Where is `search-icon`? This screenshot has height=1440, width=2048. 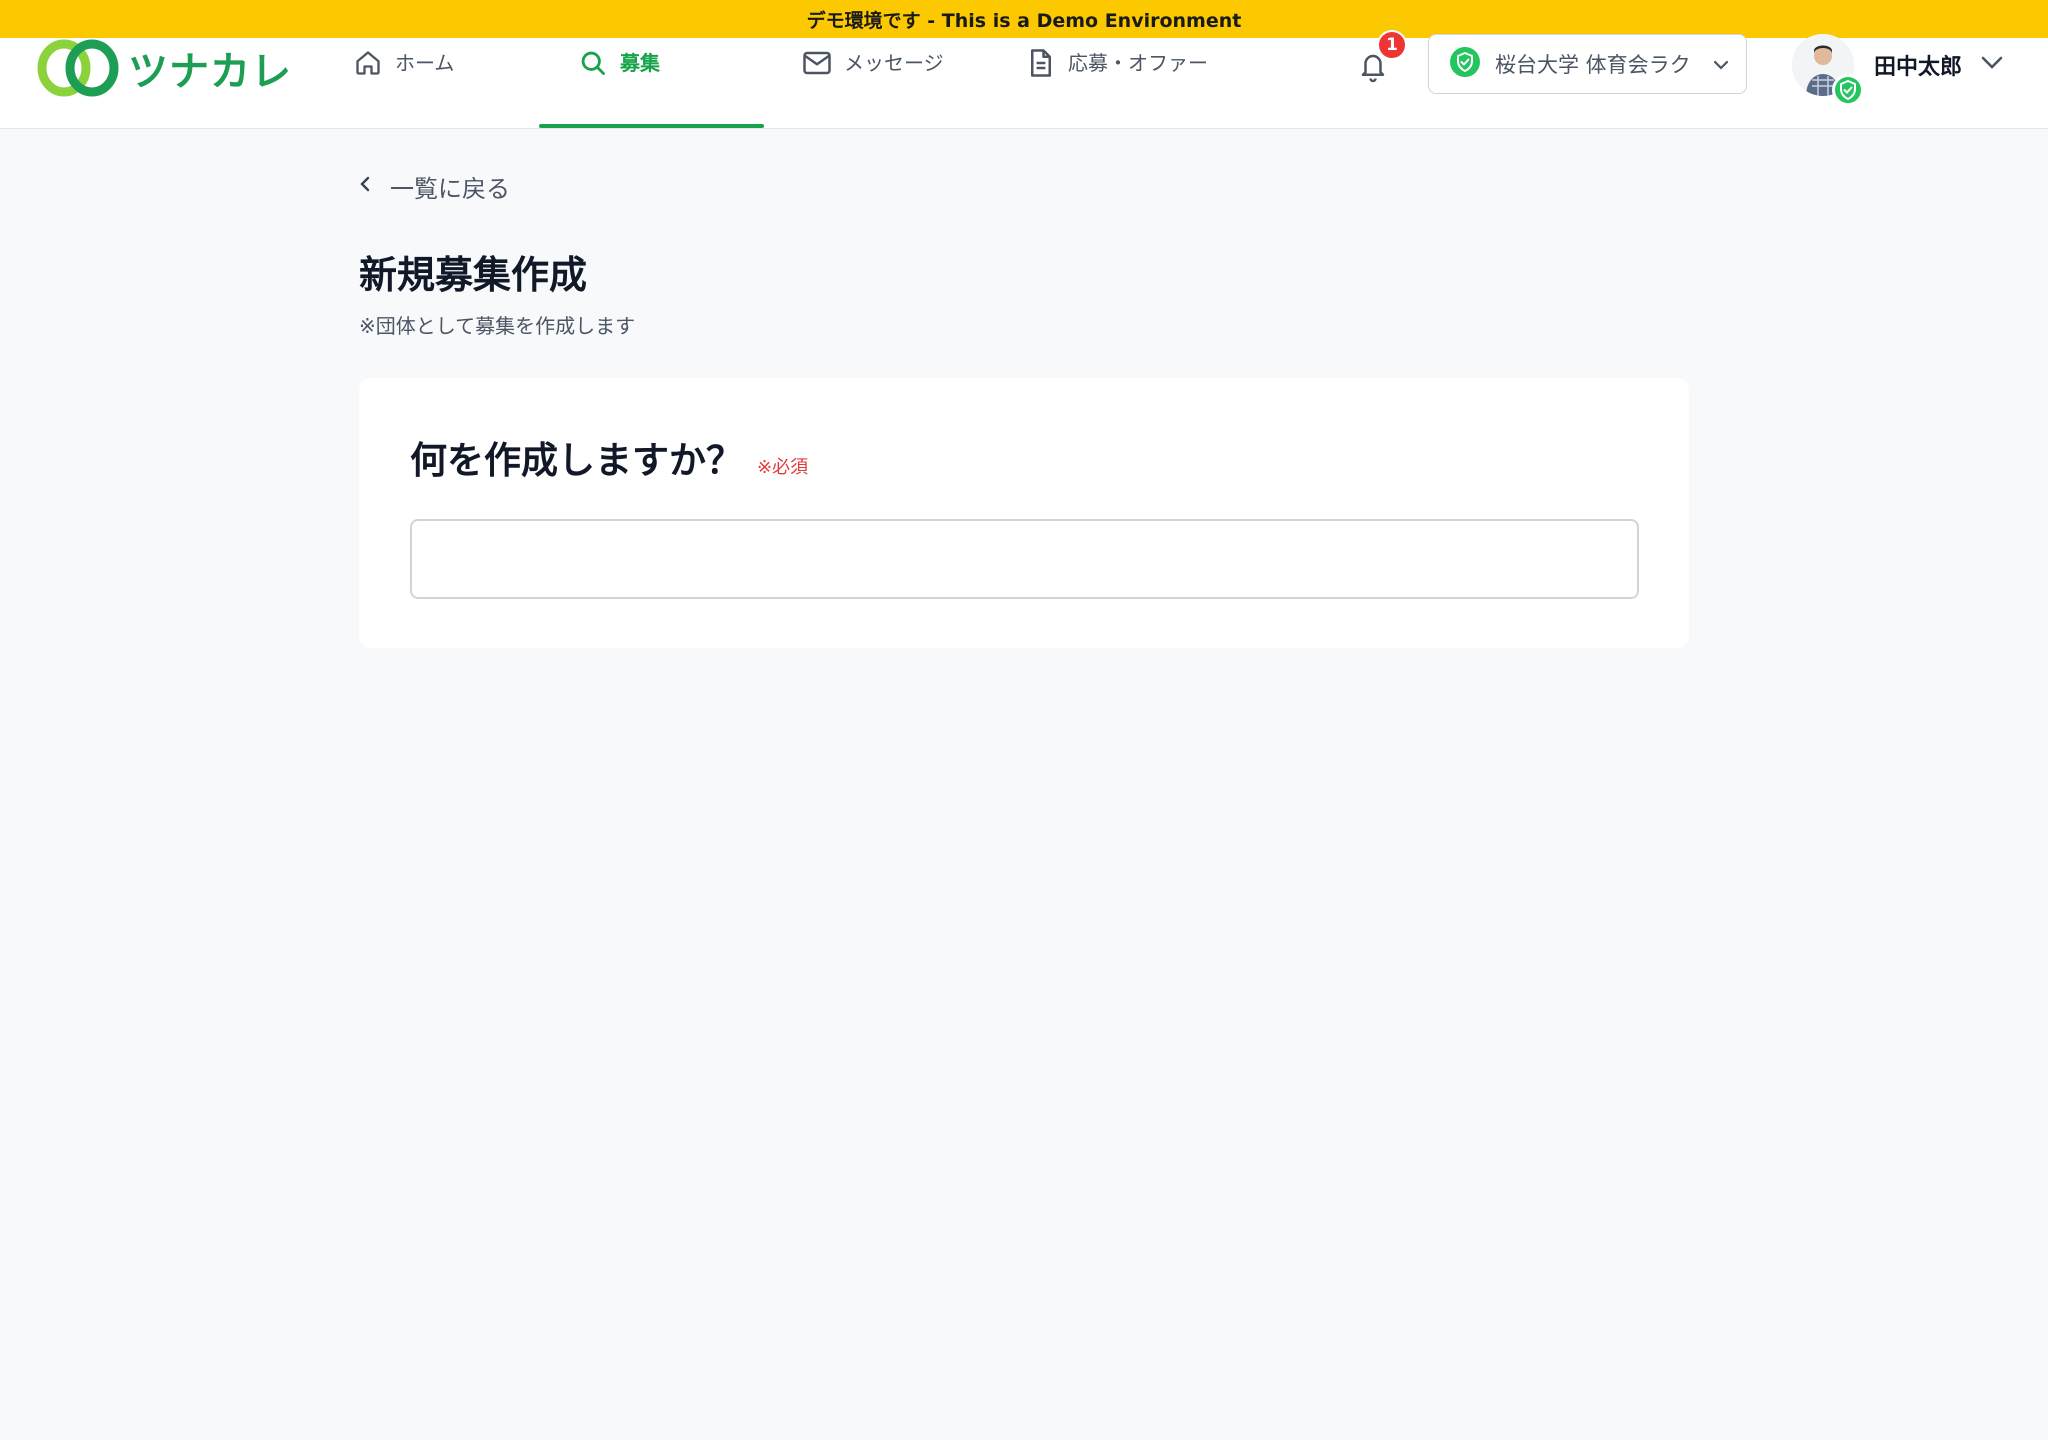
search-icon is located at coordinates (593, 63).